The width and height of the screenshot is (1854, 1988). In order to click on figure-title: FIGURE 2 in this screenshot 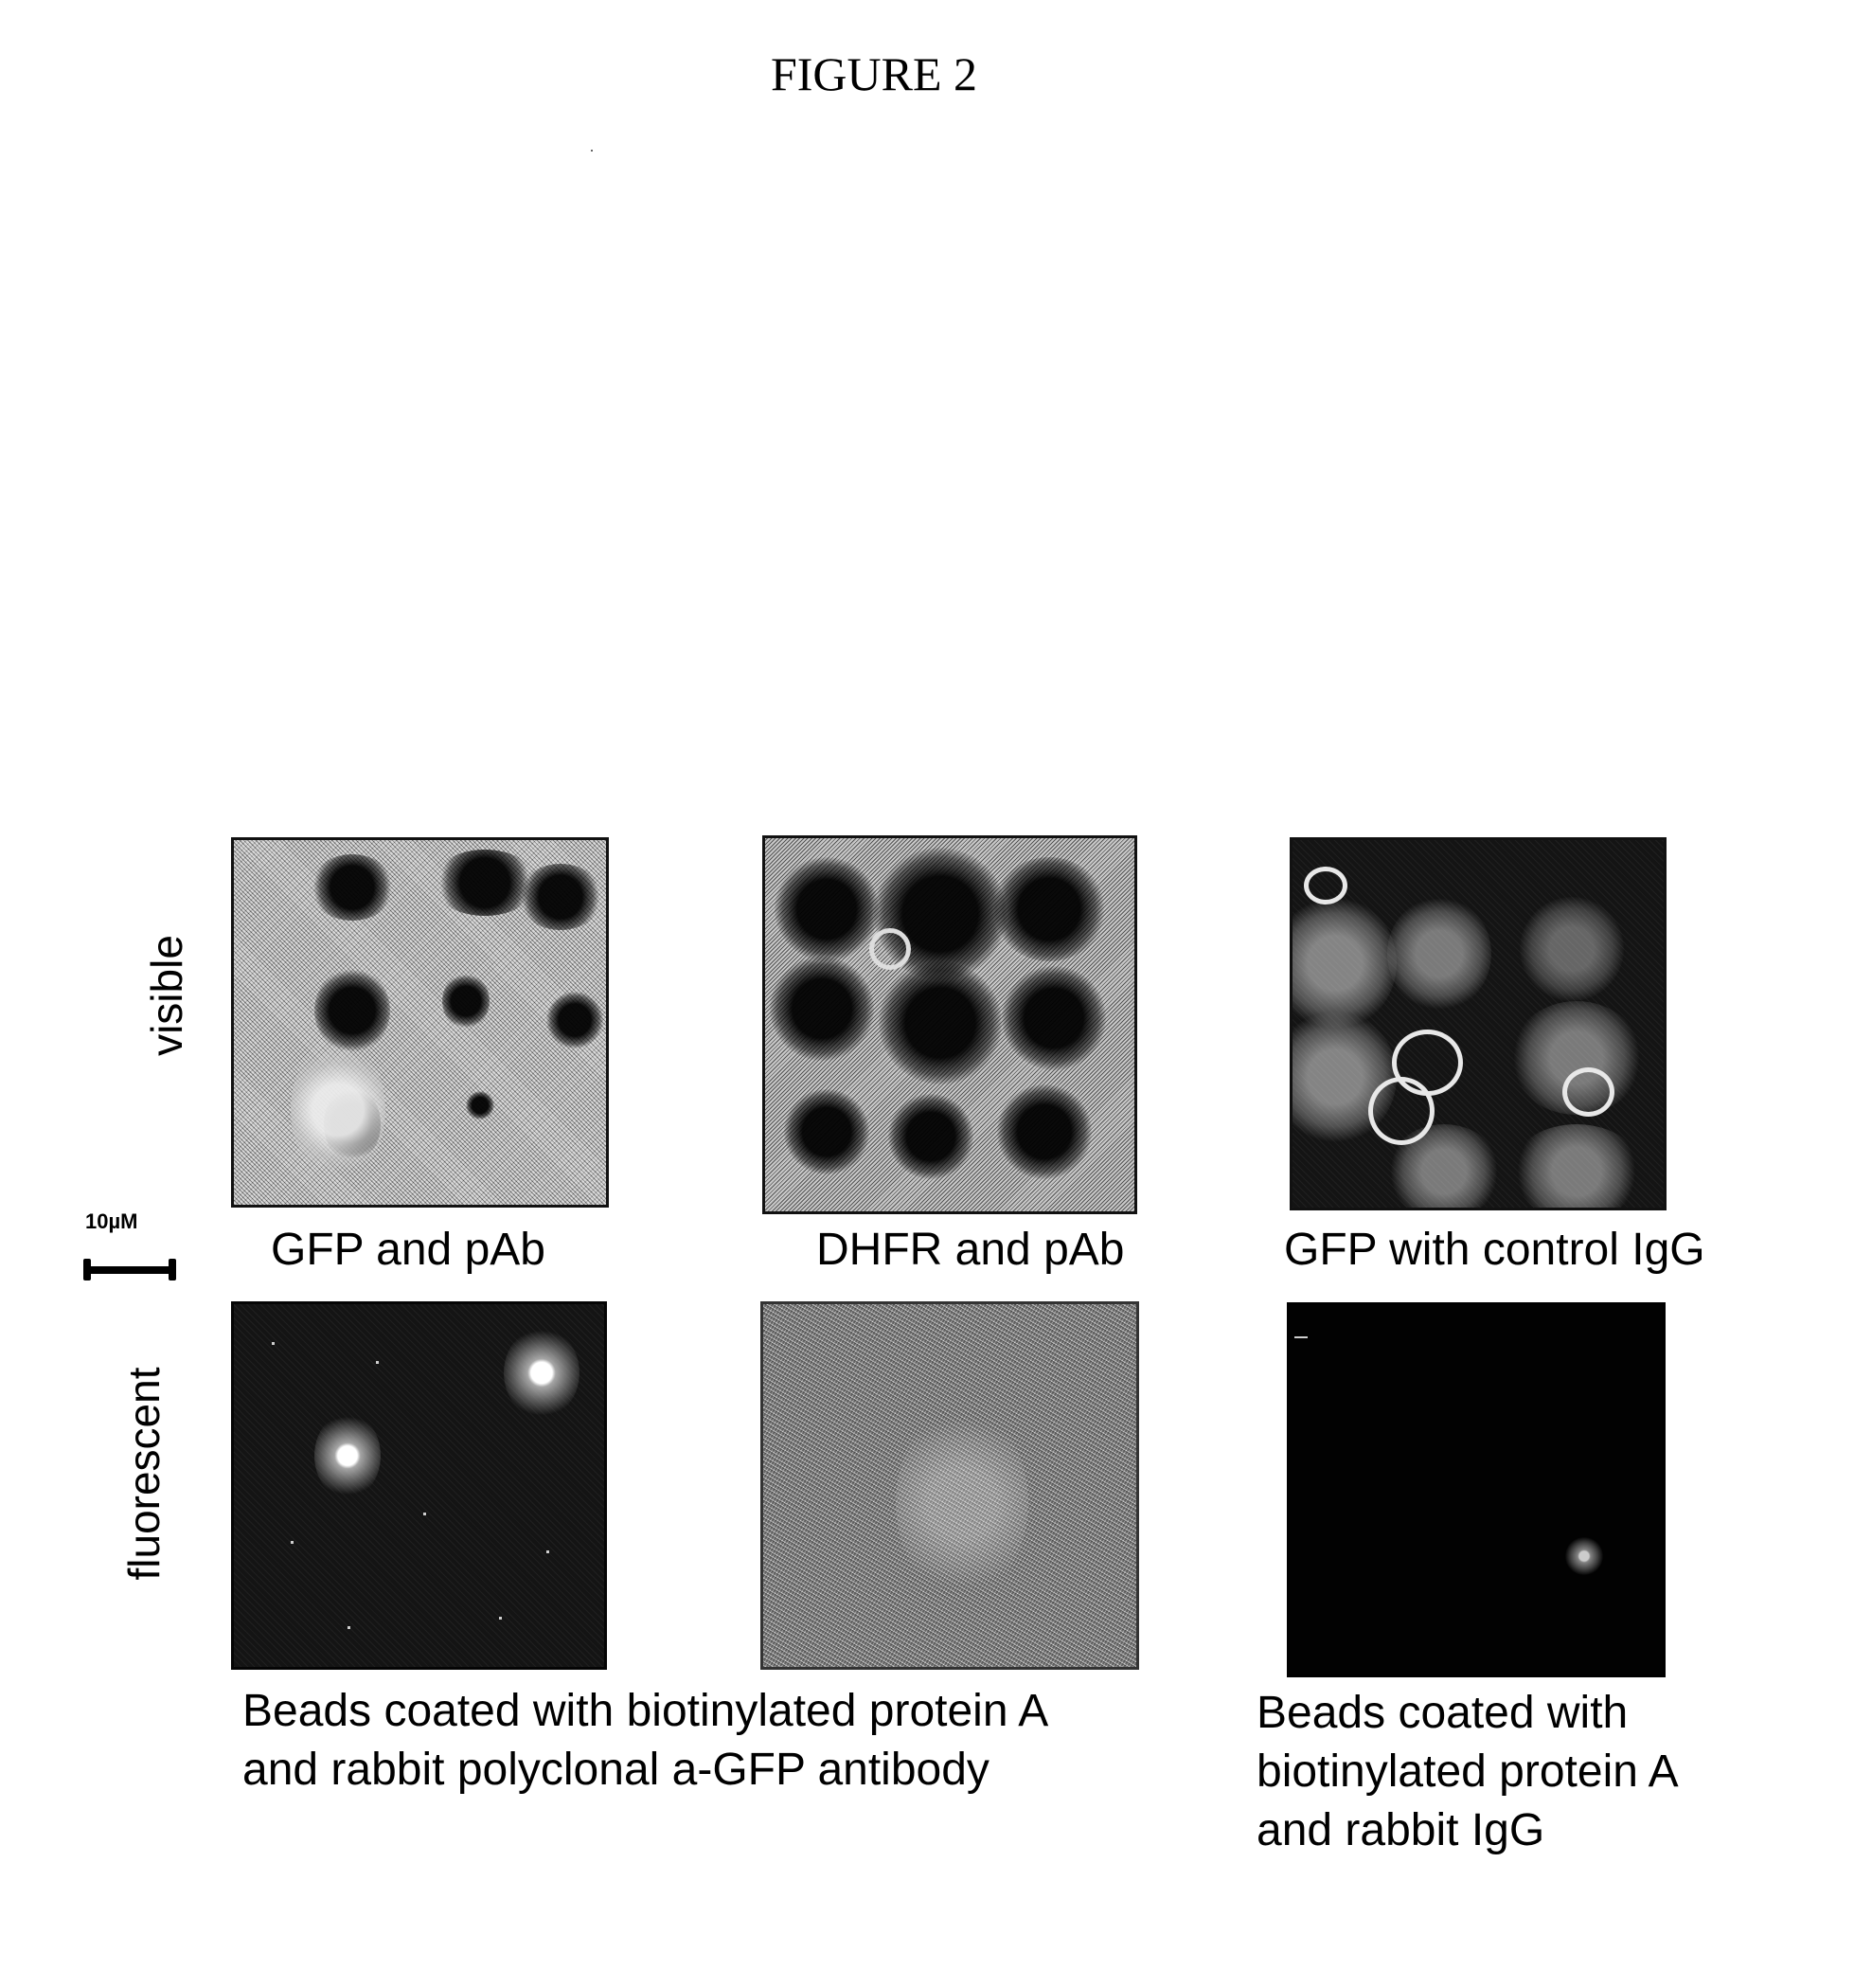, I will do `click(927, 73)`.